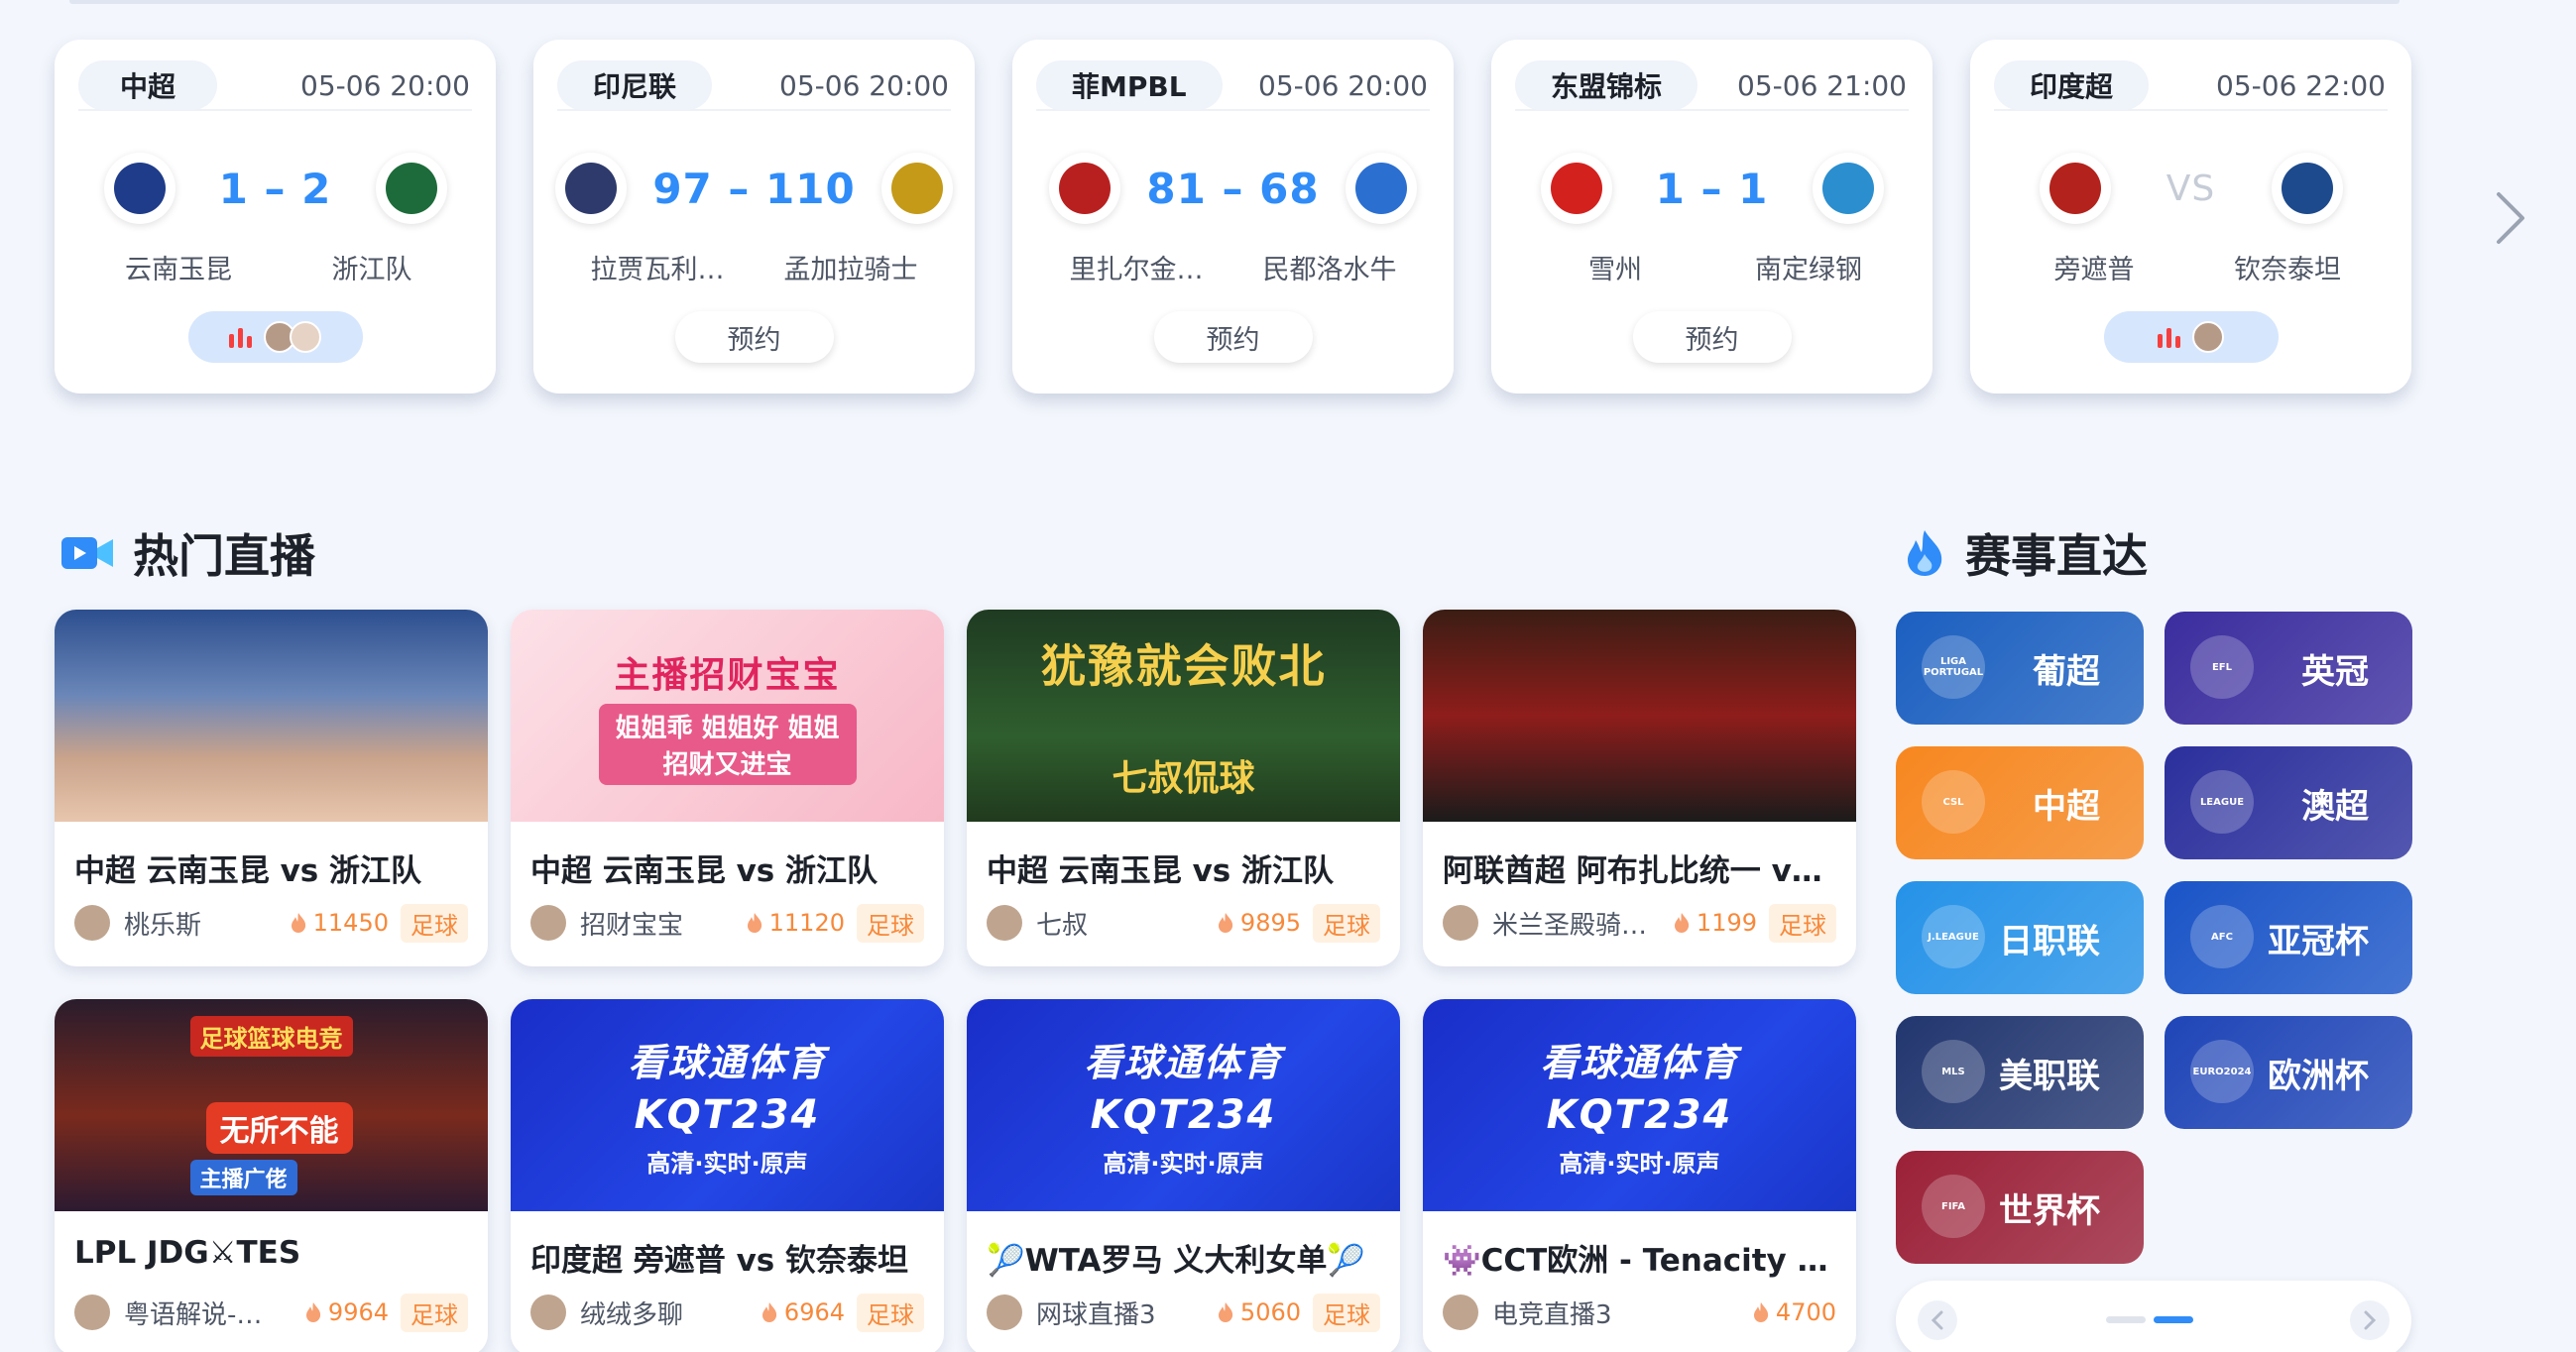  Describe the element at coordinates (727, 923) in the screenshot. I see `live-meta: 招财宝宝 11120 足球` at that location.